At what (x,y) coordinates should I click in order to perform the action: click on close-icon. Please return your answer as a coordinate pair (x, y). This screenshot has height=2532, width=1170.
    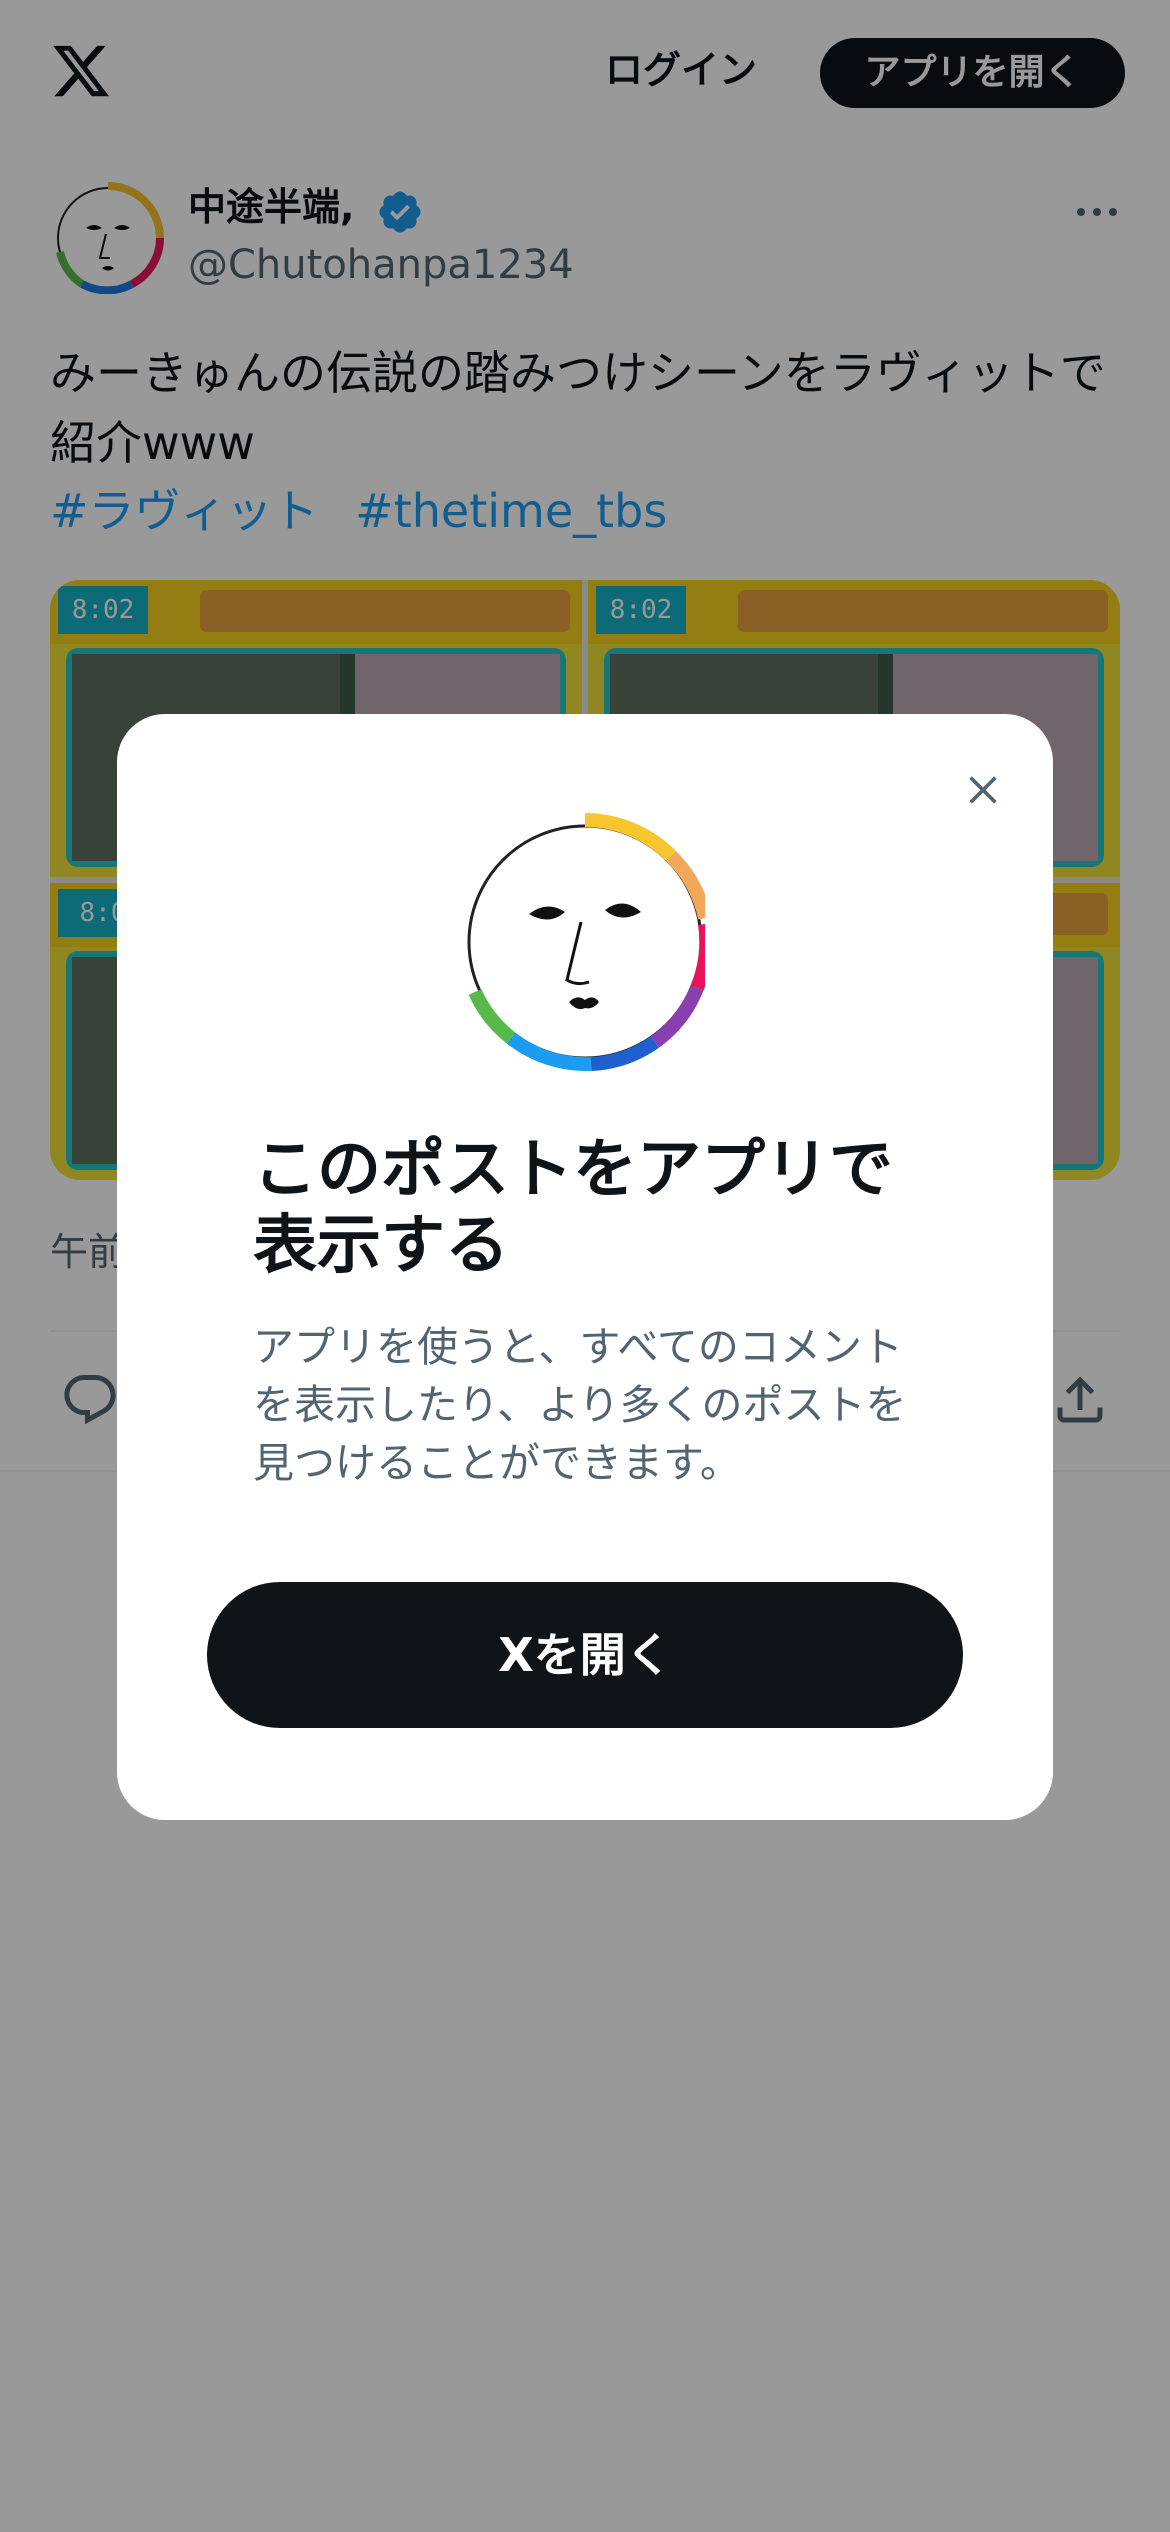
    Looking at the image, I should click on (983, 790).